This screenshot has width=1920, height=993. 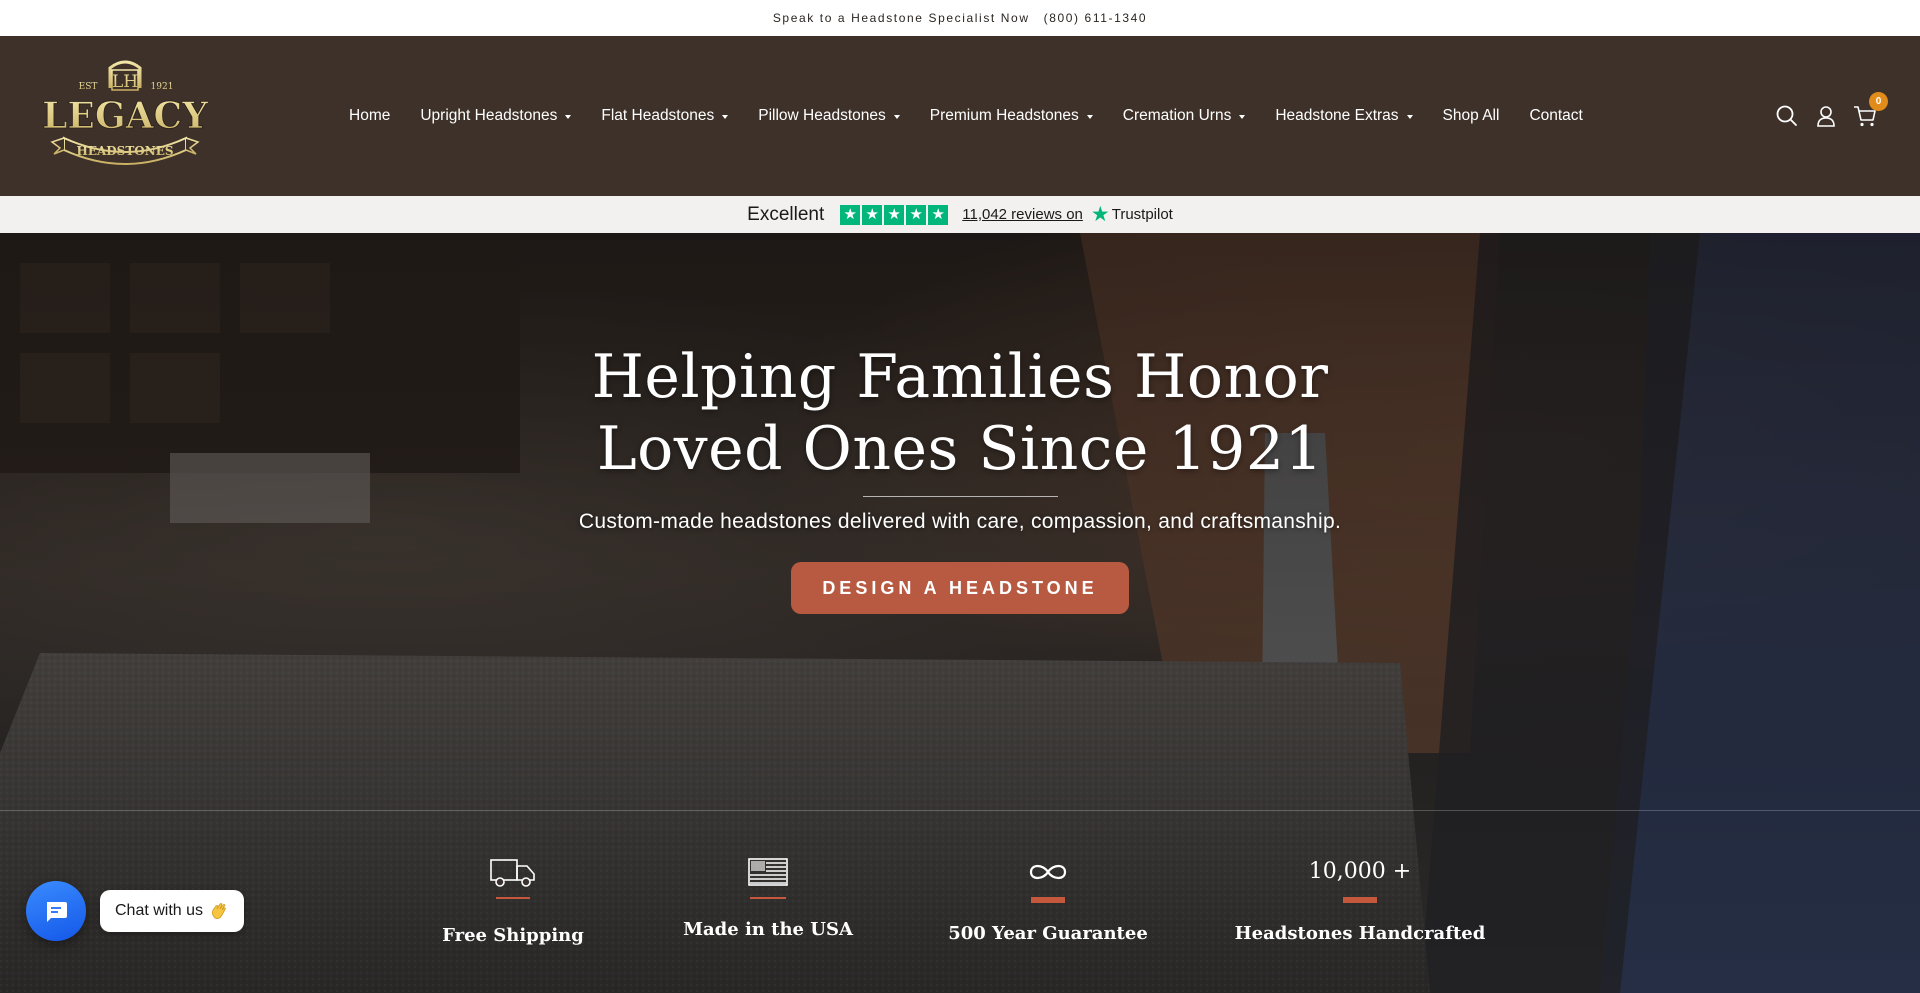 What do you see at coordinates (658, 115) in the screenshot?
I see `nav-label: Flat Headstones` at bounding box center [658, 115].